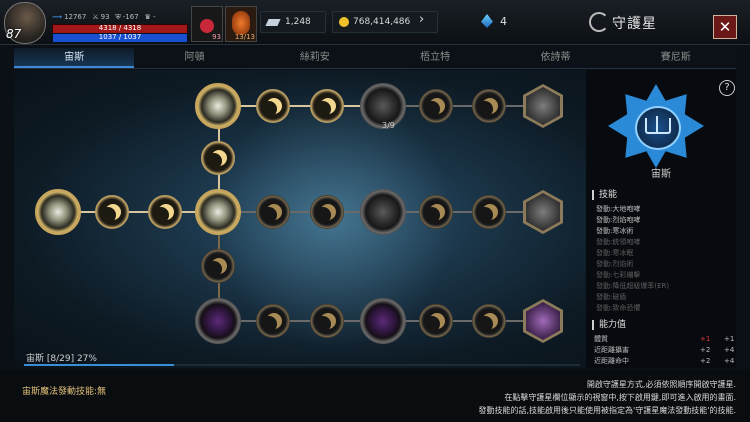 The height and width of the screenshot is (422, 750). I want to click on skill-item: 發動:降低超級爆率(ER), so click(633, 286).